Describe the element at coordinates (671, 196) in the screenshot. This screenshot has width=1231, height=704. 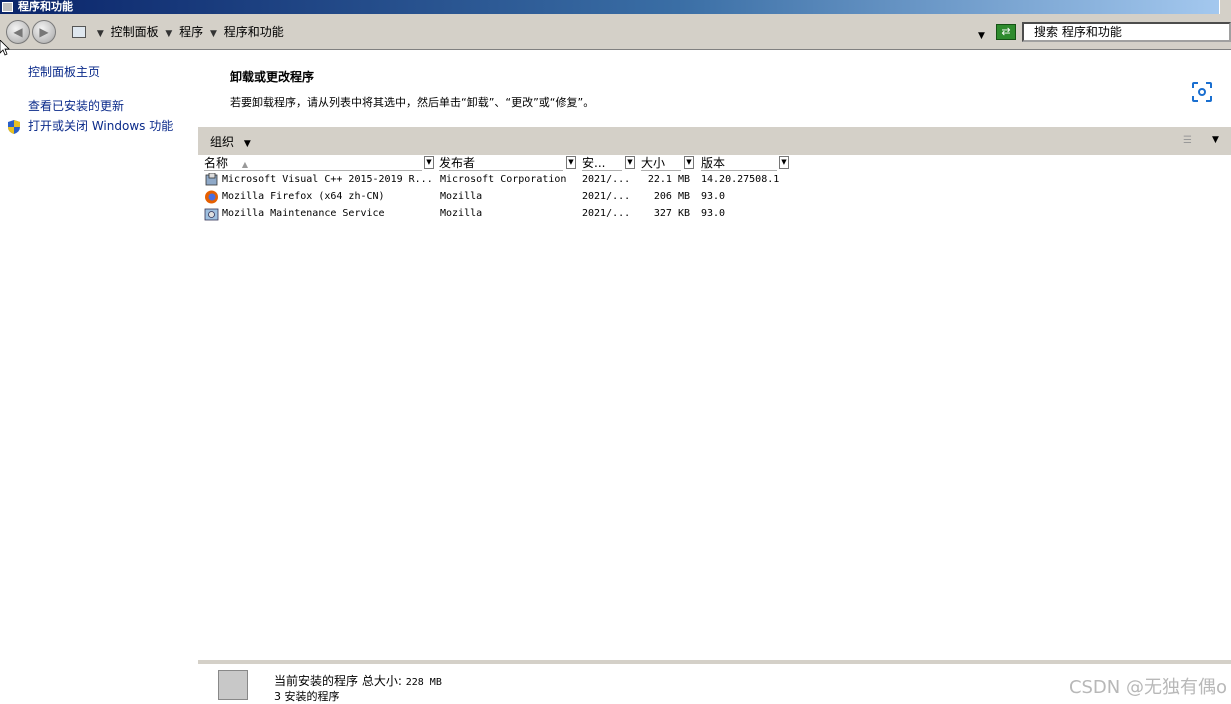
I see `program-size: 206 MB` at that location.